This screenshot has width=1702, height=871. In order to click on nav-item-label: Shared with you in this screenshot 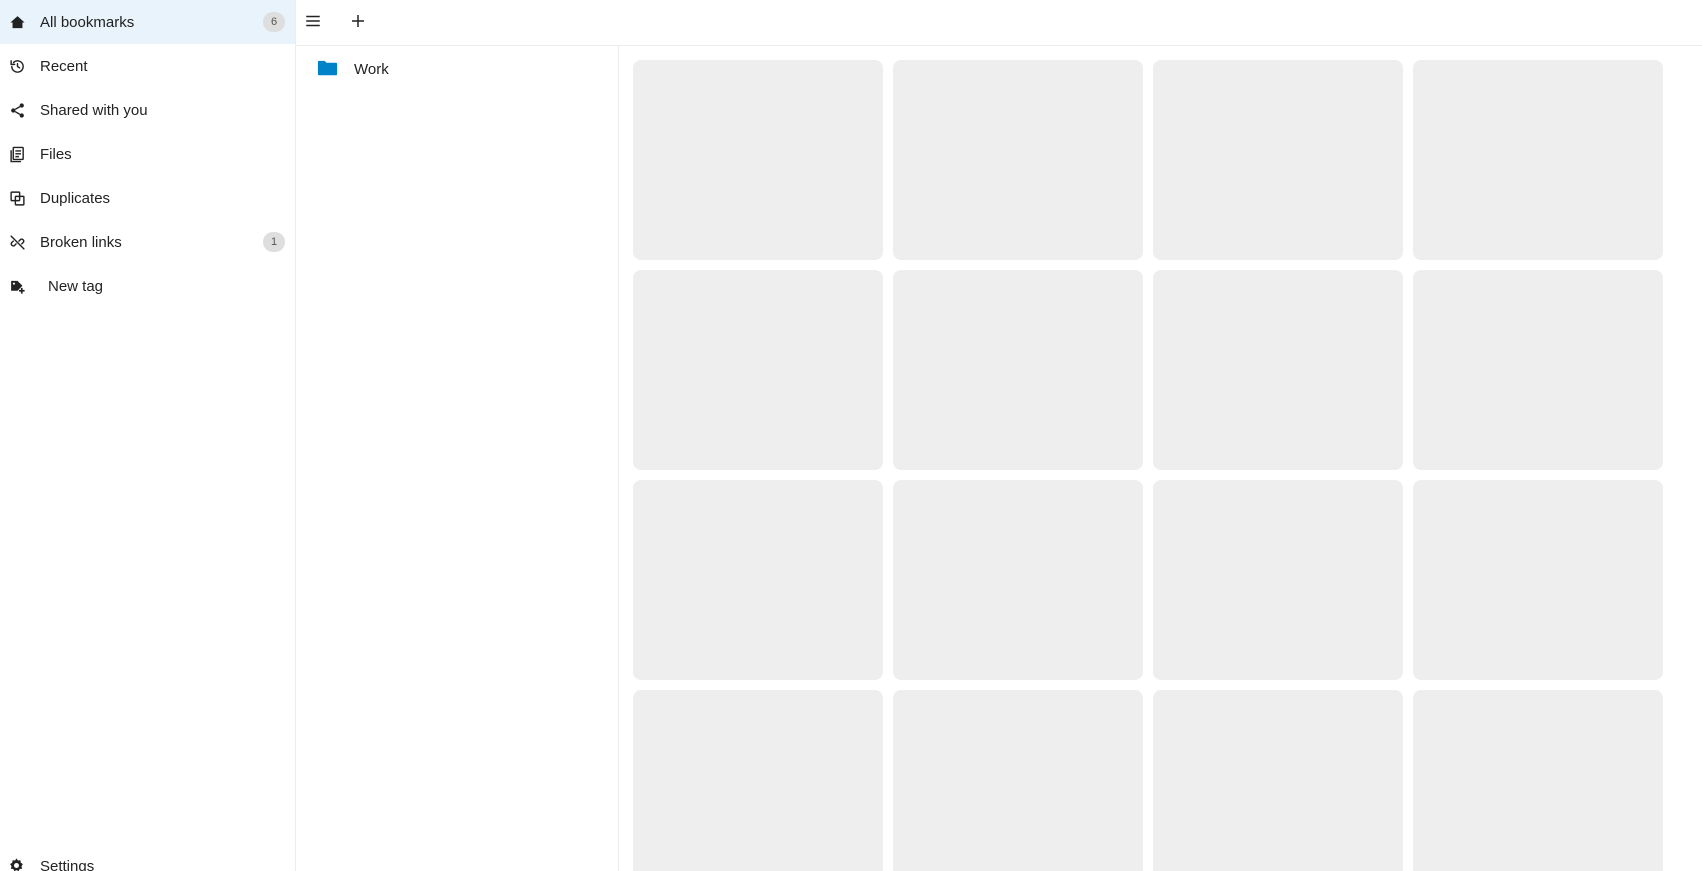, I will do `click(94, 110)`.